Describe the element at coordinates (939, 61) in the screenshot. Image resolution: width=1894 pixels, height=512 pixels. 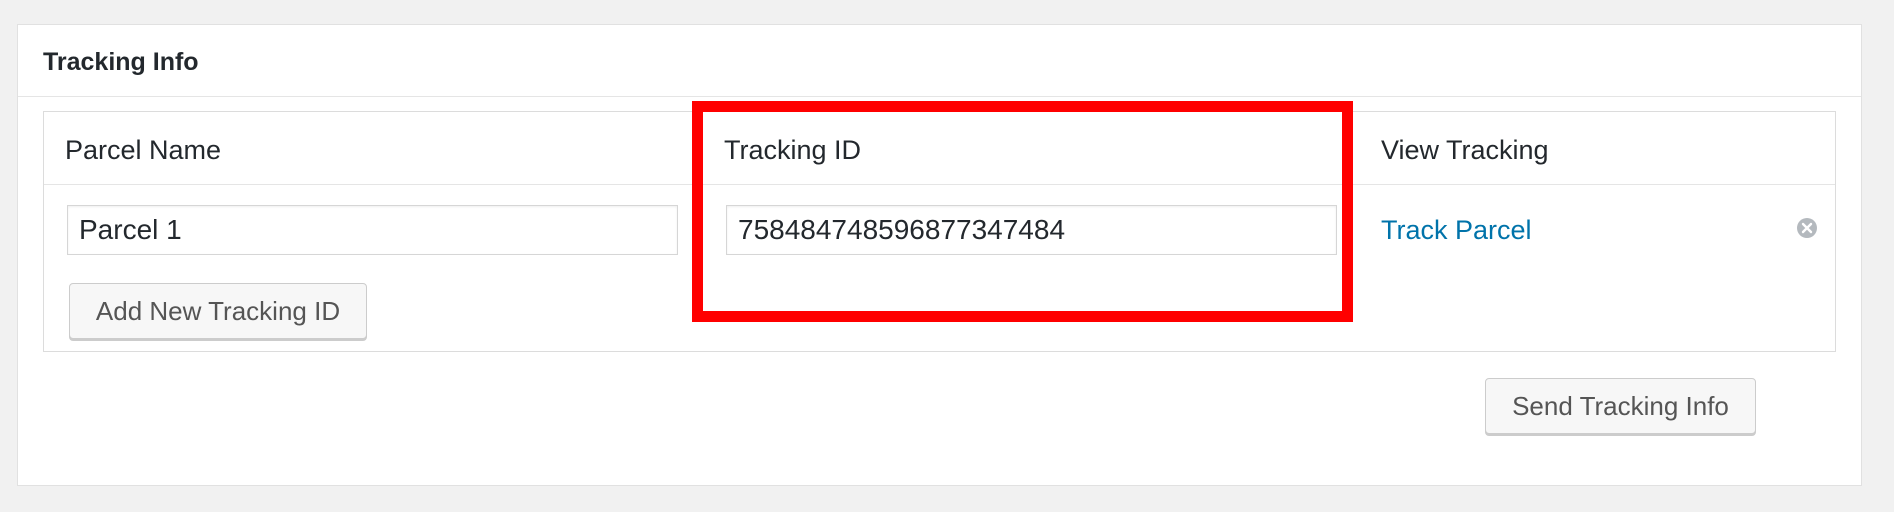
I see `panel-header: Tracking Info` at that location.